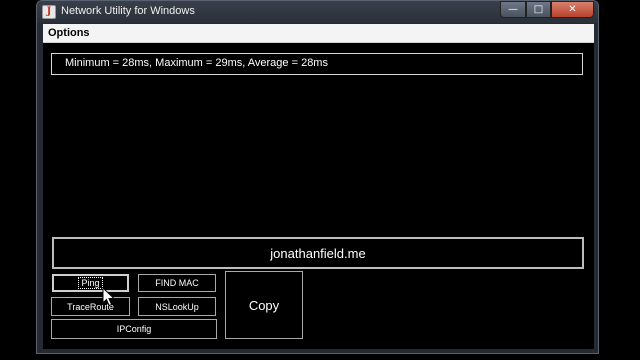 The width and height of the screenshot is (640, 360). Describe the element at coordinates (317, 12) in the screenshot. I see `title-bar: J Network Utility for Windows — □ ✕` at that location.